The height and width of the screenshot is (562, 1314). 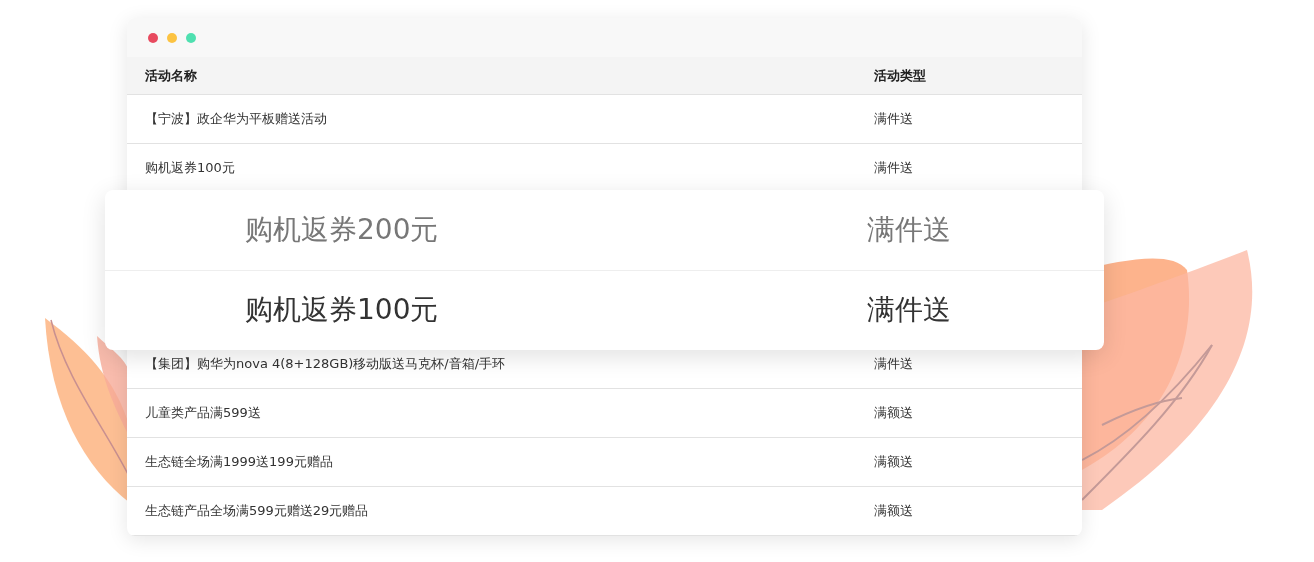 What do you see at coordinates (236, 119) in the screenshot?
I see `table-cell-text: 【宁波】政企华为平板赠送活动` at bounding box center [236, 119].